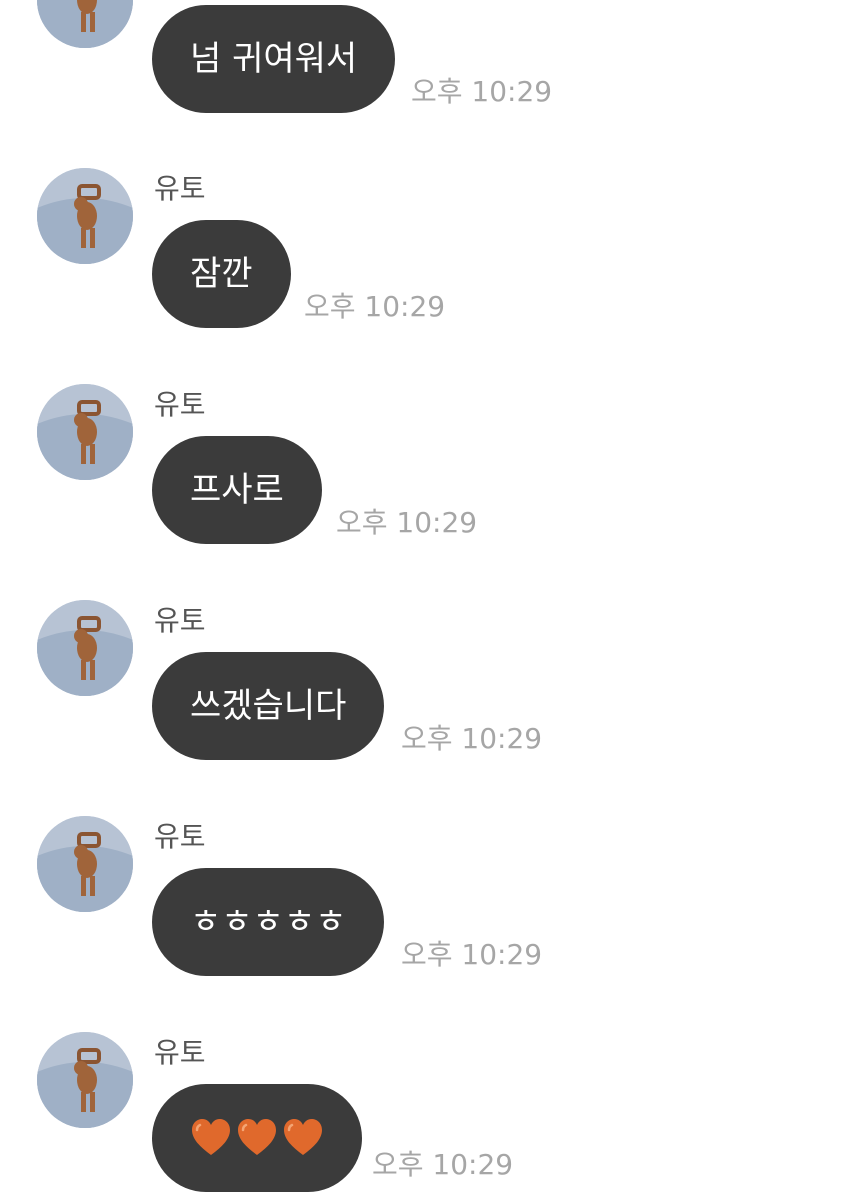 The height and width of the screenshot is (1200, 857). I want to click on emoji-group, so click(257, 1137).